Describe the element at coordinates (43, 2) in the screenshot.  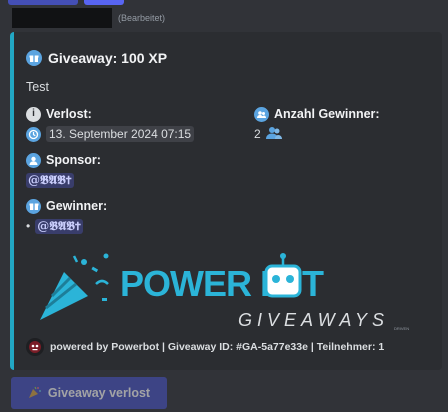
I see `username-redacted` at that location.